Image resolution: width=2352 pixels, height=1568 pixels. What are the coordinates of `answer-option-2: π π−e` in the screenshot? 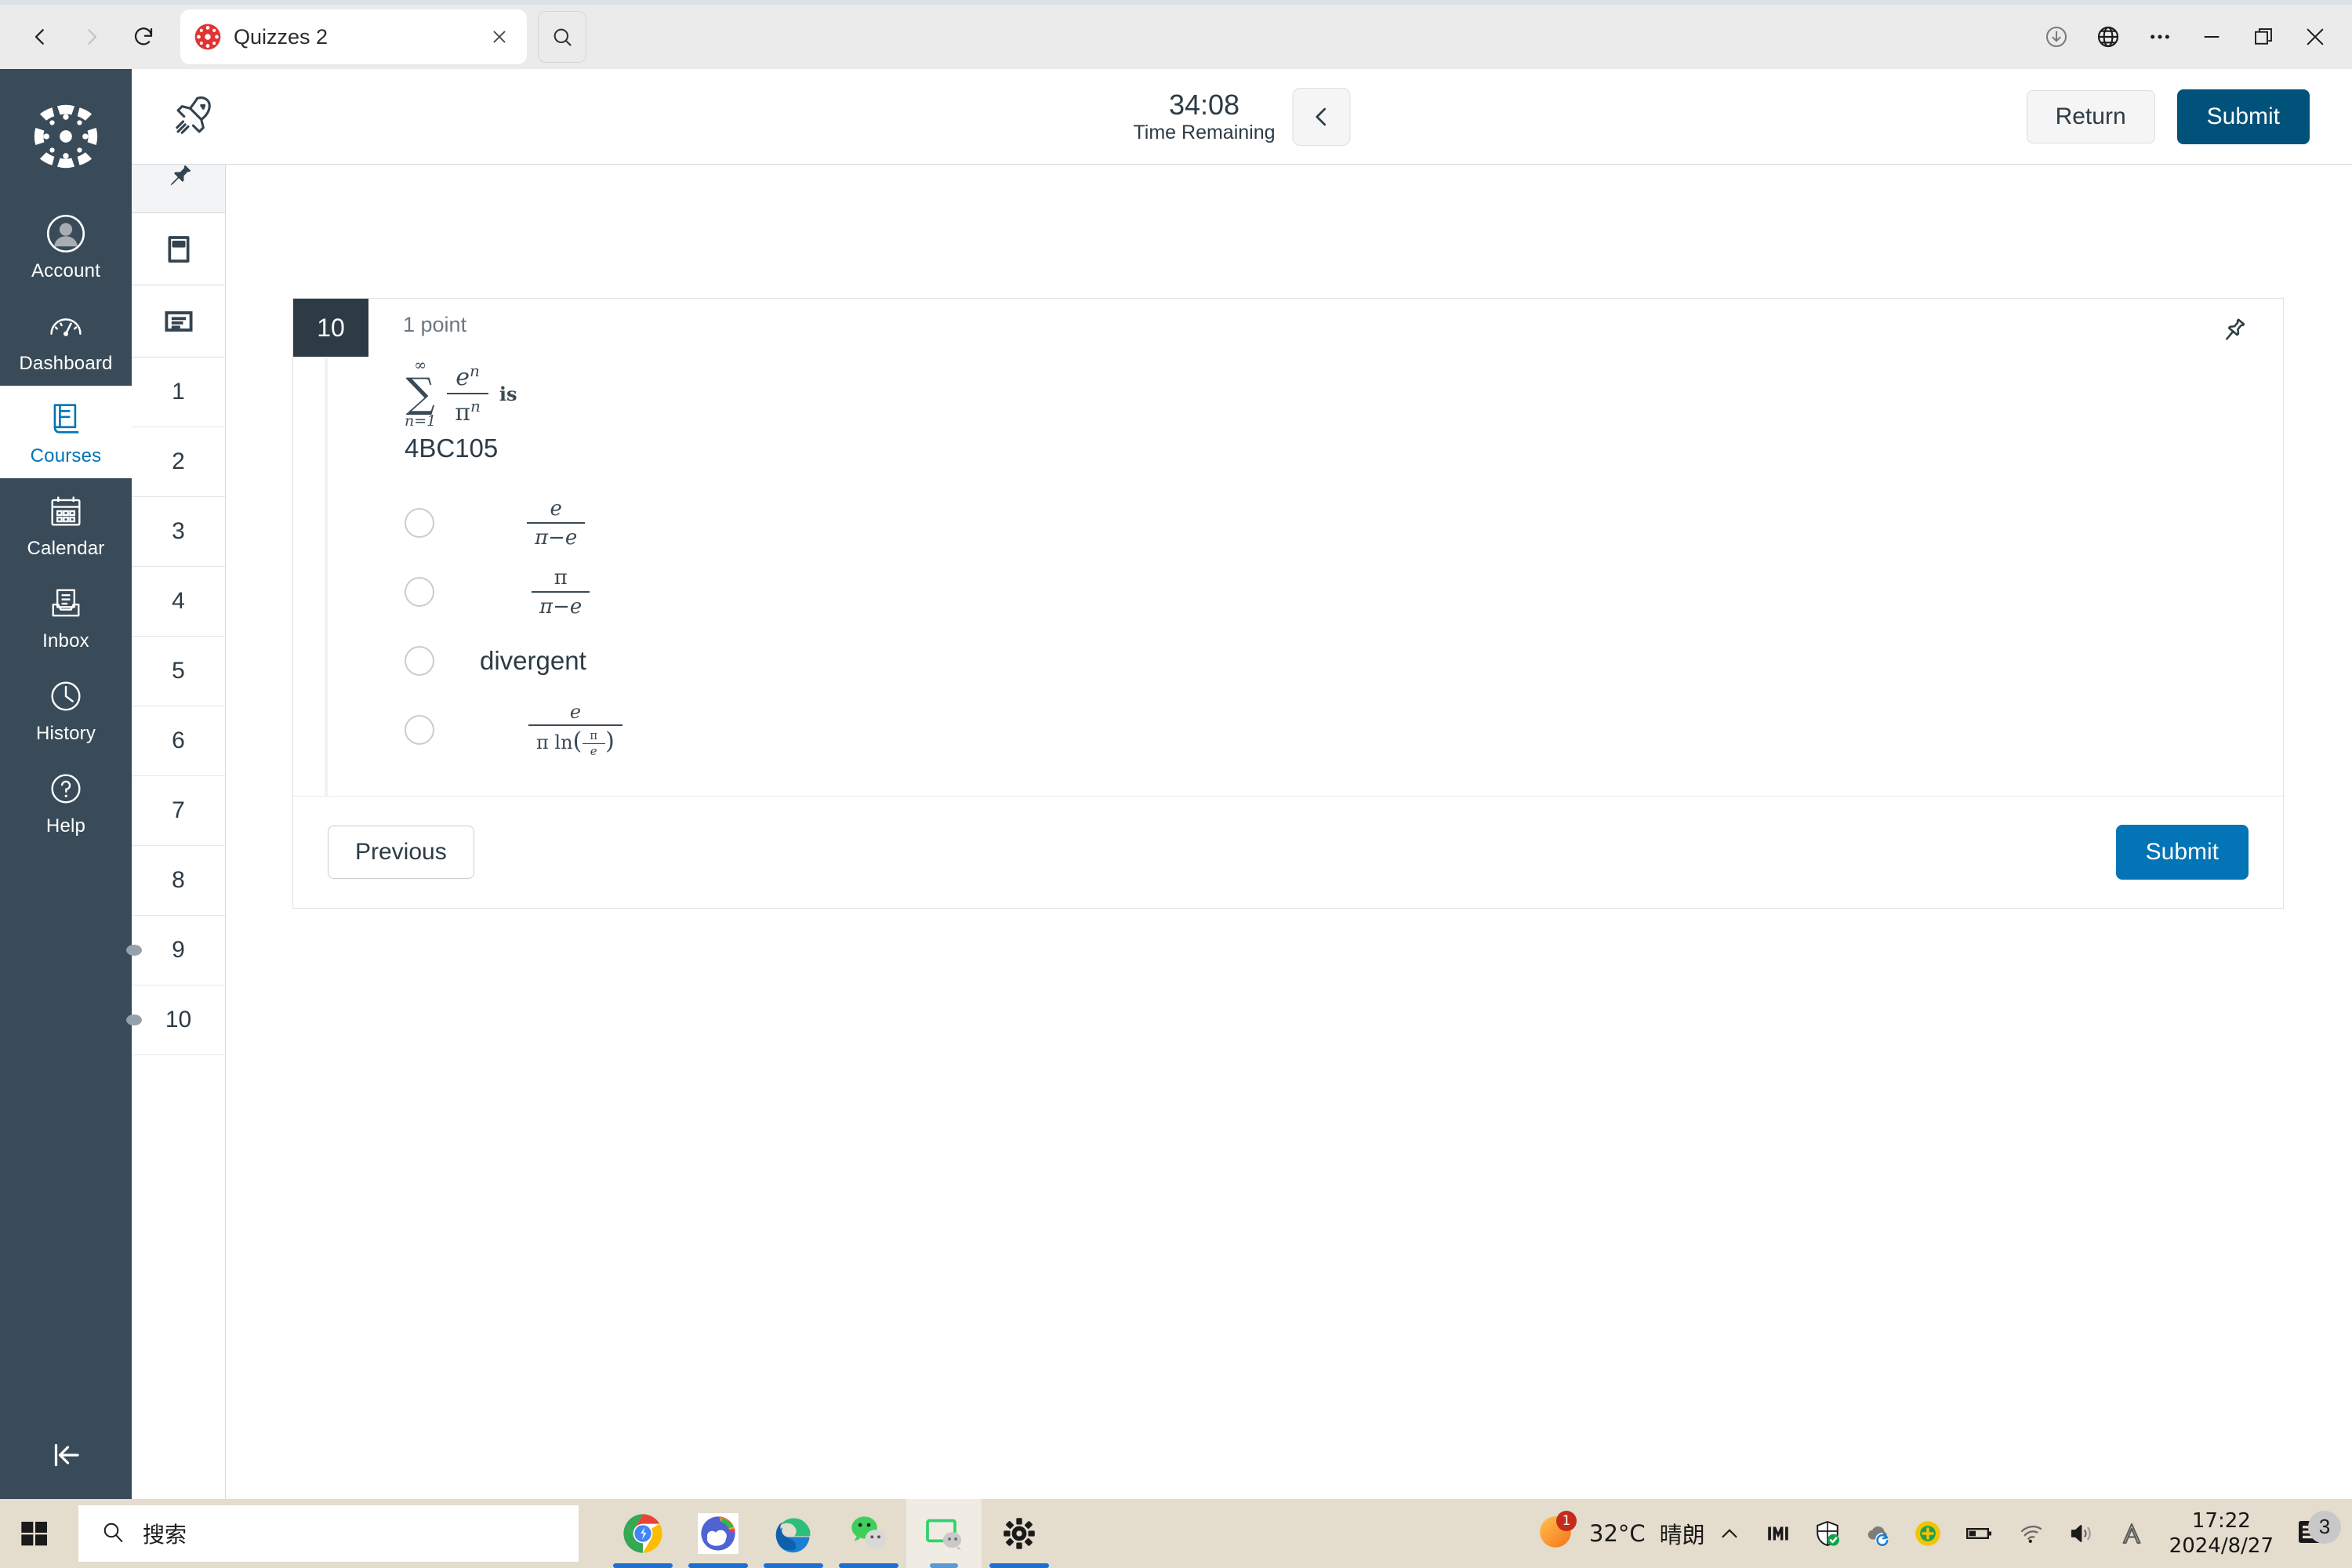 It's located at (1323, 591).